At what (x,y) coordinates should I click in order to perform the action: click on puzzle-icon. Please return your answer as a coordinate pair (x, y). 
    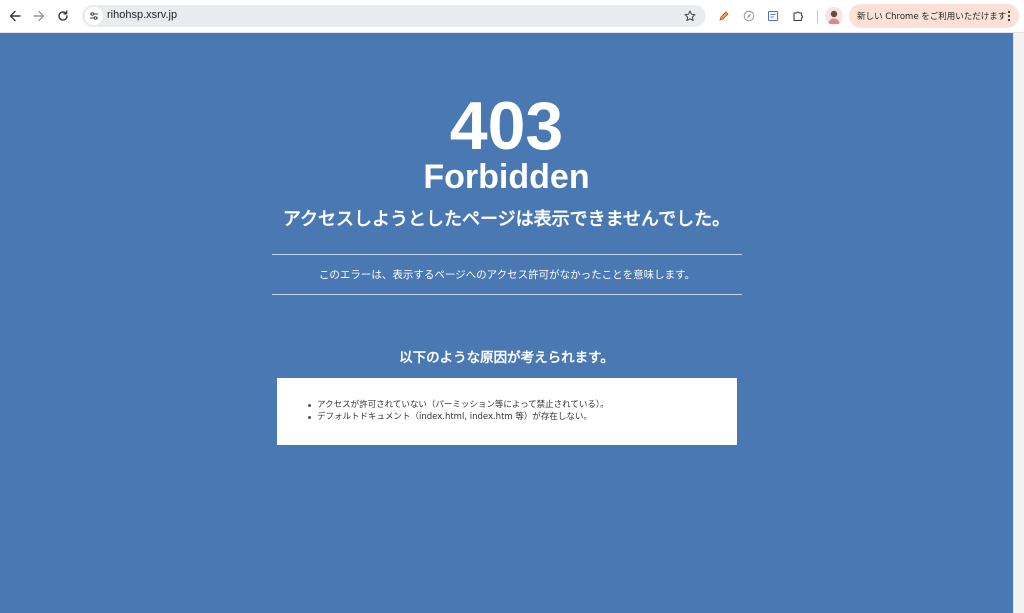
    Looking at the image, I should click on (798, 16).